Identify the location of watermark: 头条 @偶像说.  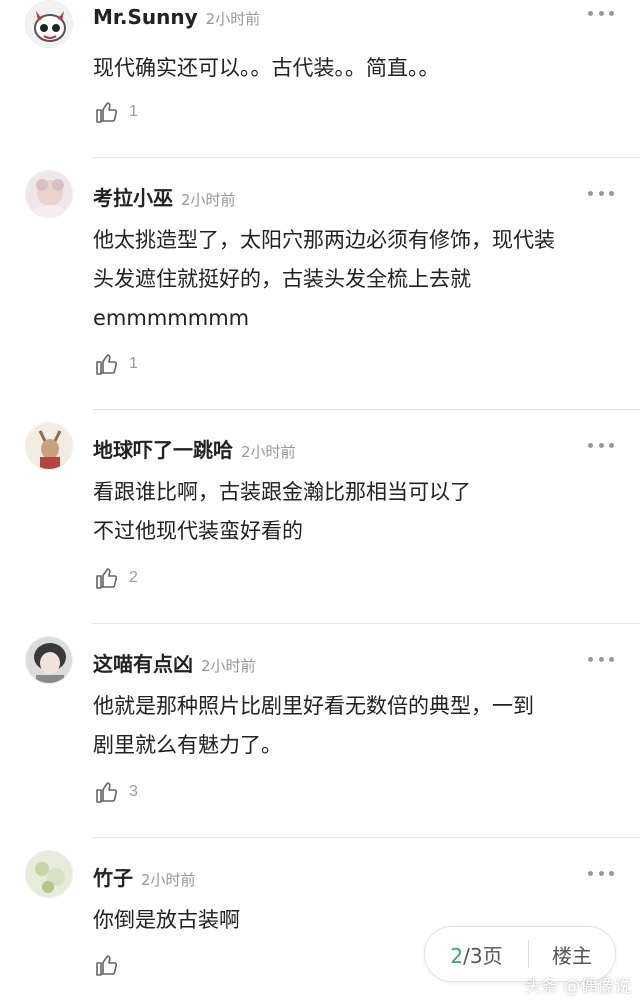
(578, 987).